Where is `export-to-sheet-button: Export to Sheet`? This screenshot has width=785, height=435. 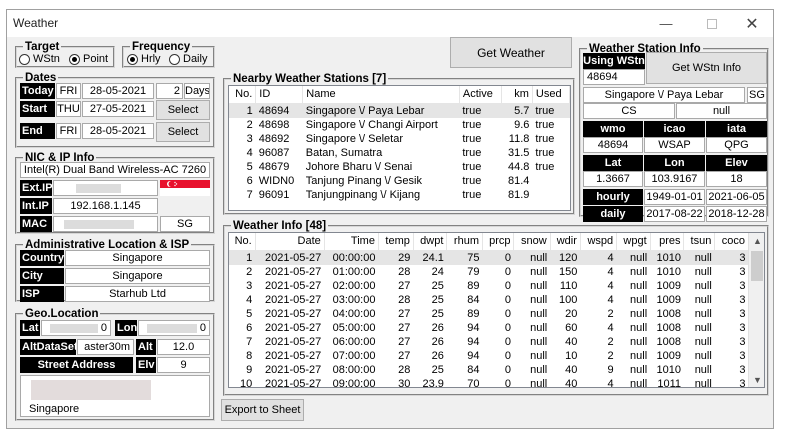
export-to-sheet-button: Export to Sheet is located at coordinates (262, 410).